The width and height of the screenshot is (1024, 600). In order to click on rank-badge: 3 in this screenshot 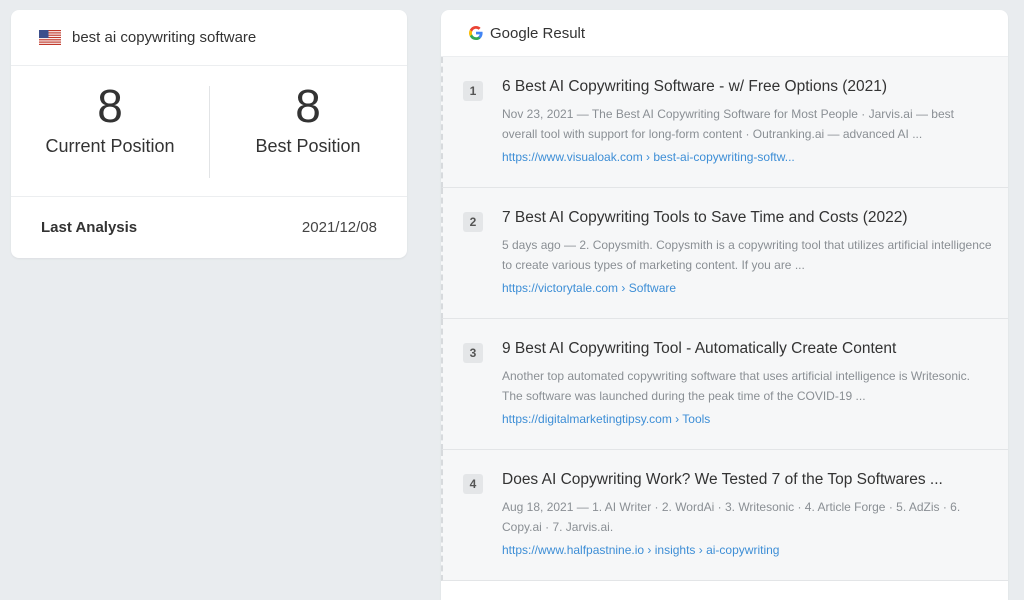, I will do `click(473, 353)`.